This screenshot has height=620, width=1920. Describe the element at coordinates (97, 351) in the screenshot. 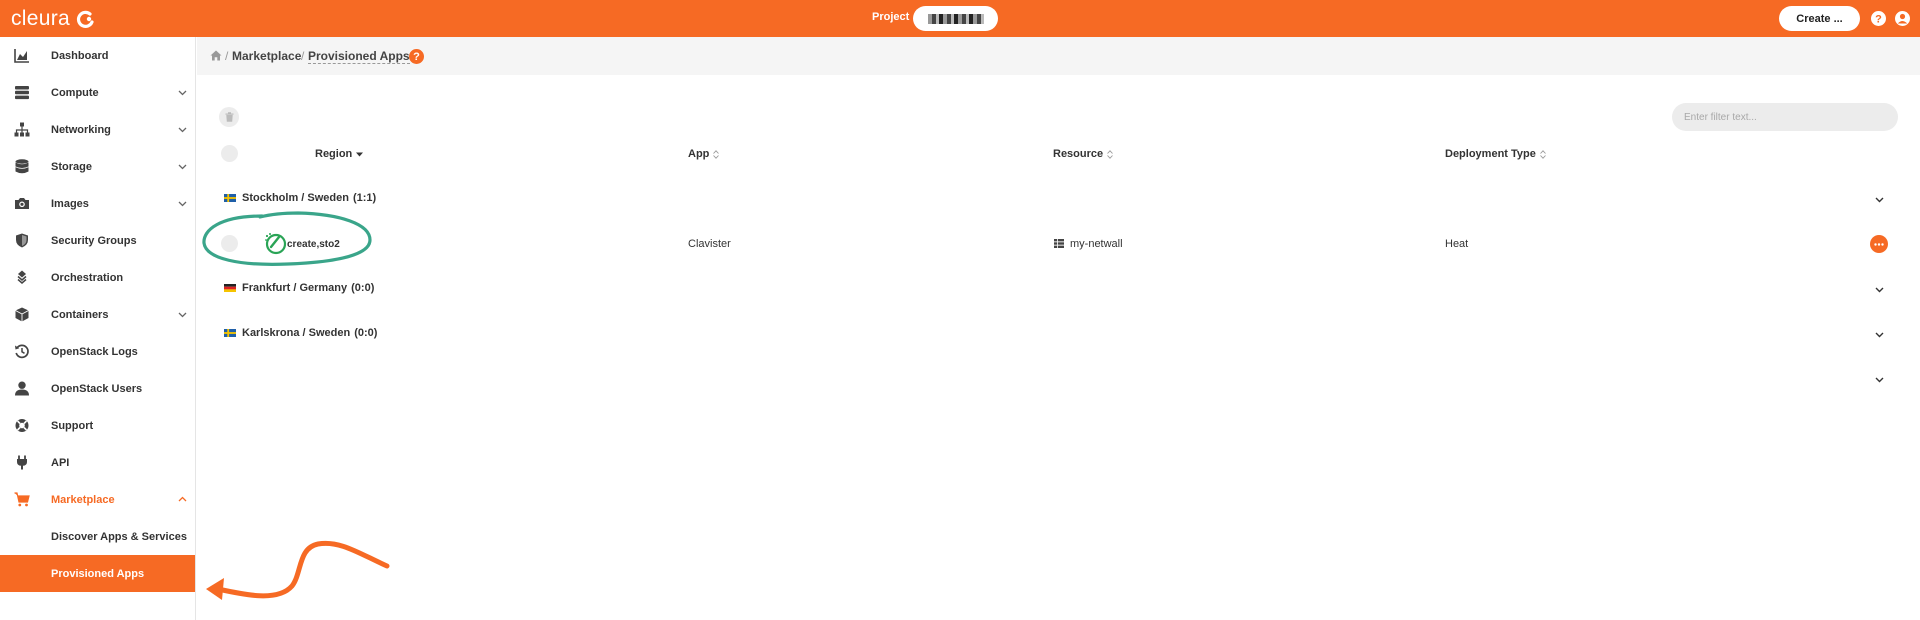

I see `sidebar-item-openstack-logs: OpenStack Logs` at that location.